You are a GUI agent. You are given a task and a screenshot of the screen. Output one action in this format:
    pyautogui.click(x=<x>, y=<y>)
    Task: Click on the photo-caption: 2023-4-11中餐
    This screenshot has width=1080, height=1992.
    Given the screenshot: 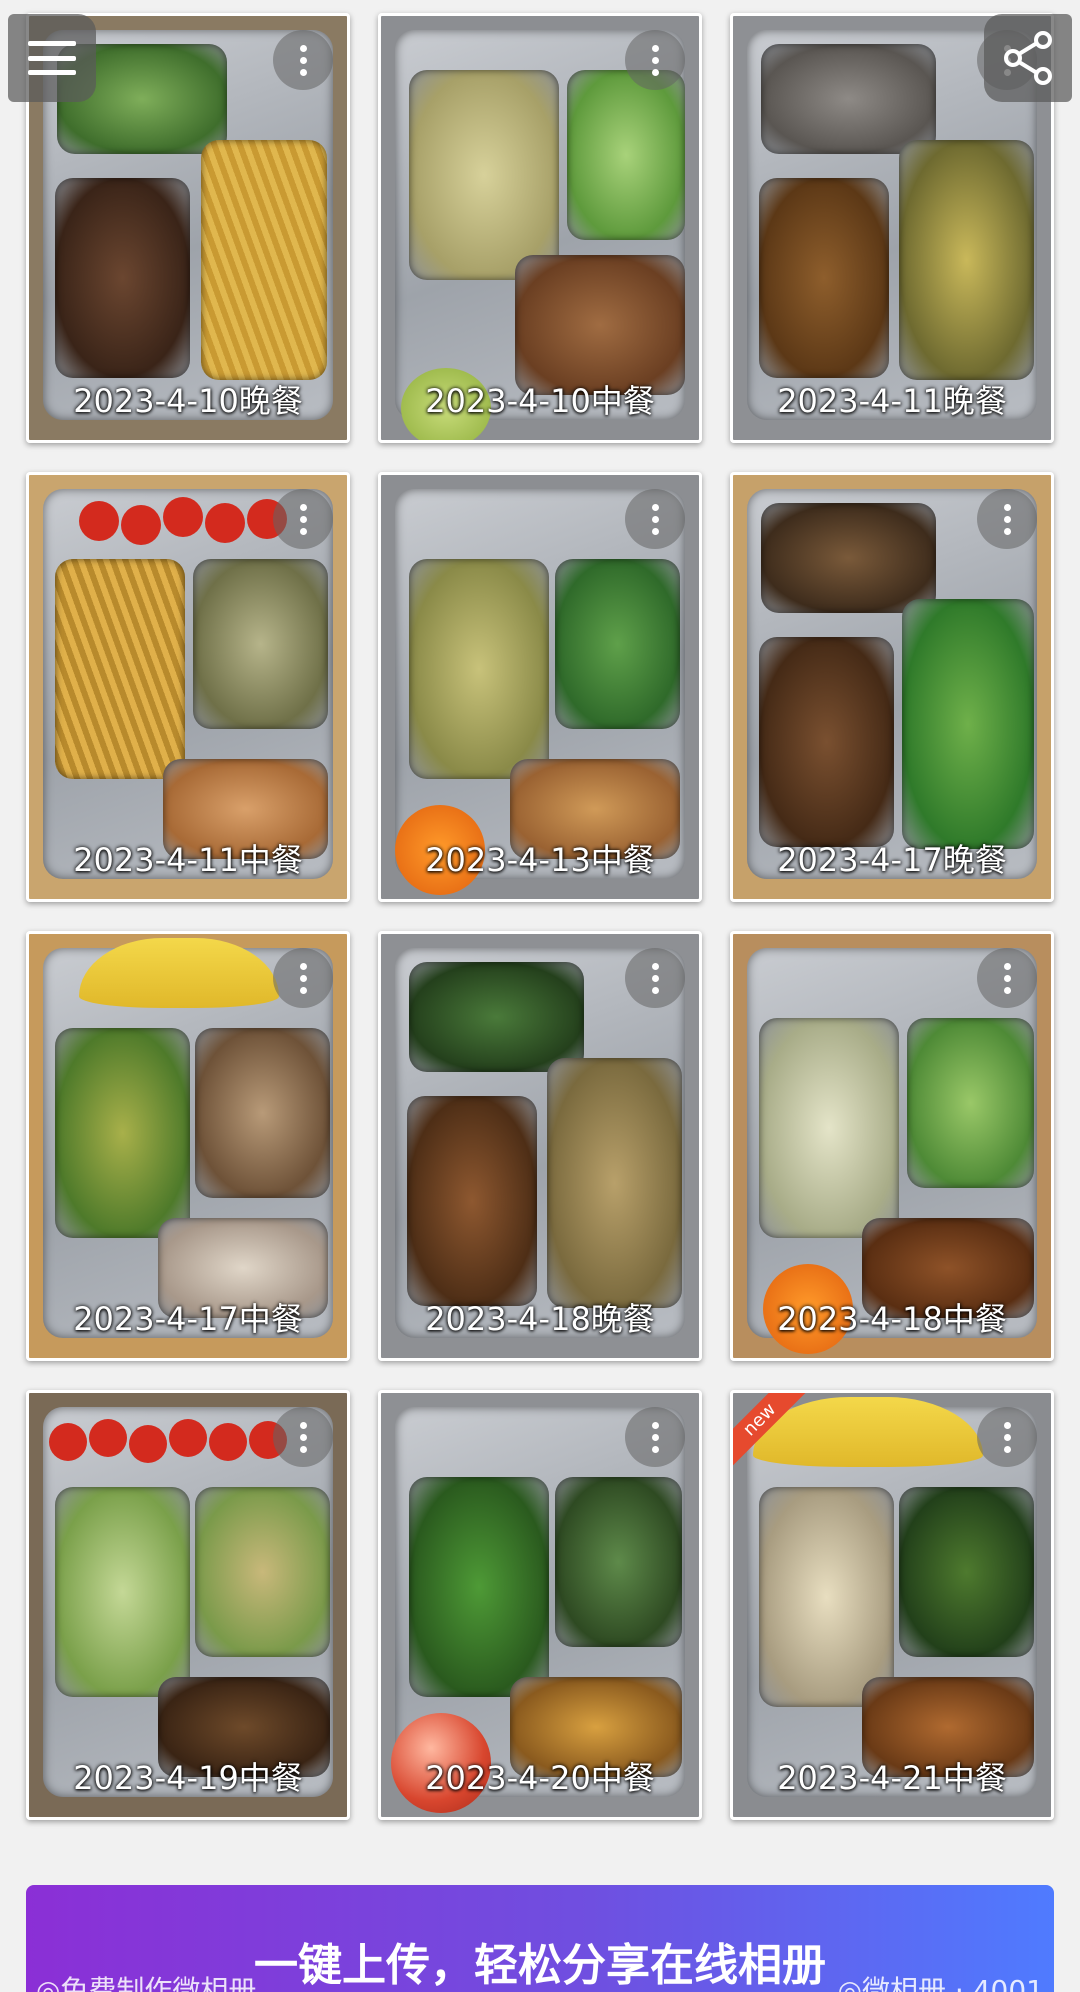 What is the action you would take?
    pyautogui.click(x=188, y=860)
    